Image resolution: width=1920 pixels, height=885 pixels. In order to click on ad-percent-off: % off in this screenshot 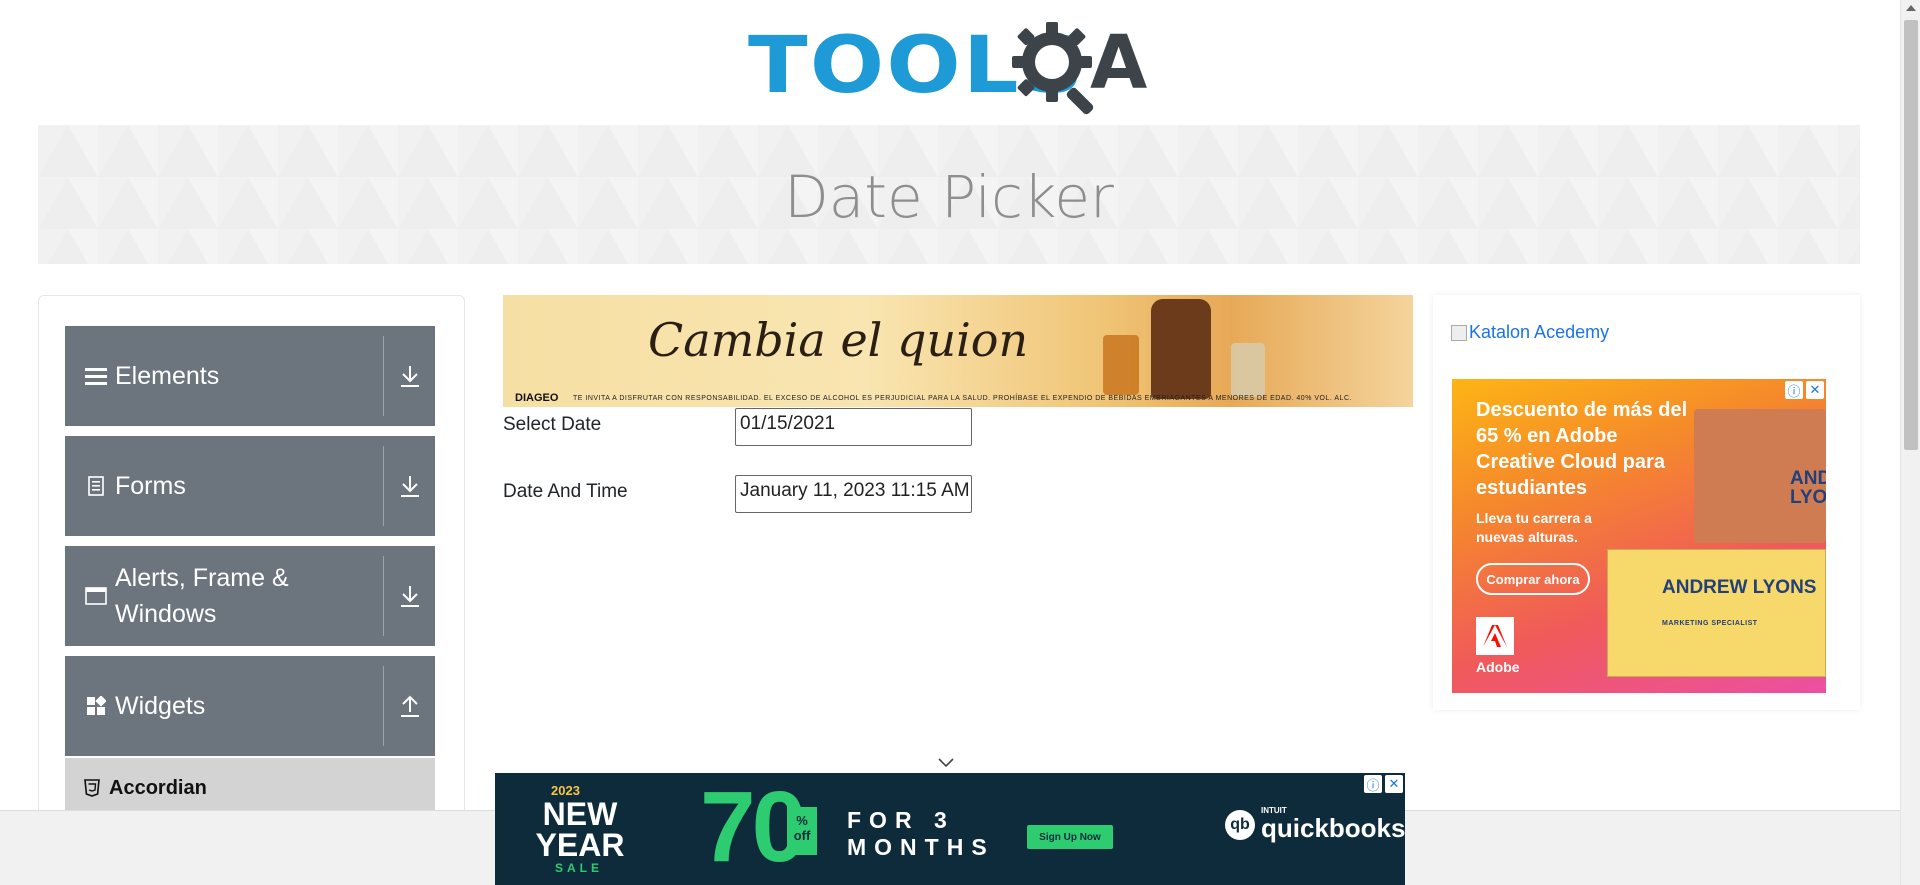, I will do `click(802, 831)`.